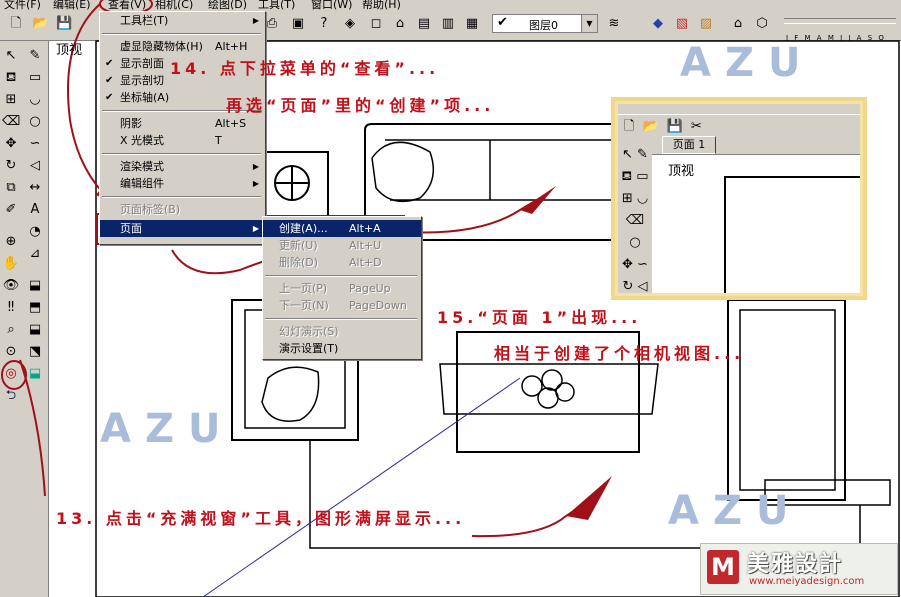 This screenshot has width=901, height=597. I want to click on inset-content: 🗋📂💾✂ 页面 1 顶视 ↖ ✎⛾ ▭⊞ ◡⌫ ○✥ ∽↻ ◁⧉ ↔, so click(739, 198).